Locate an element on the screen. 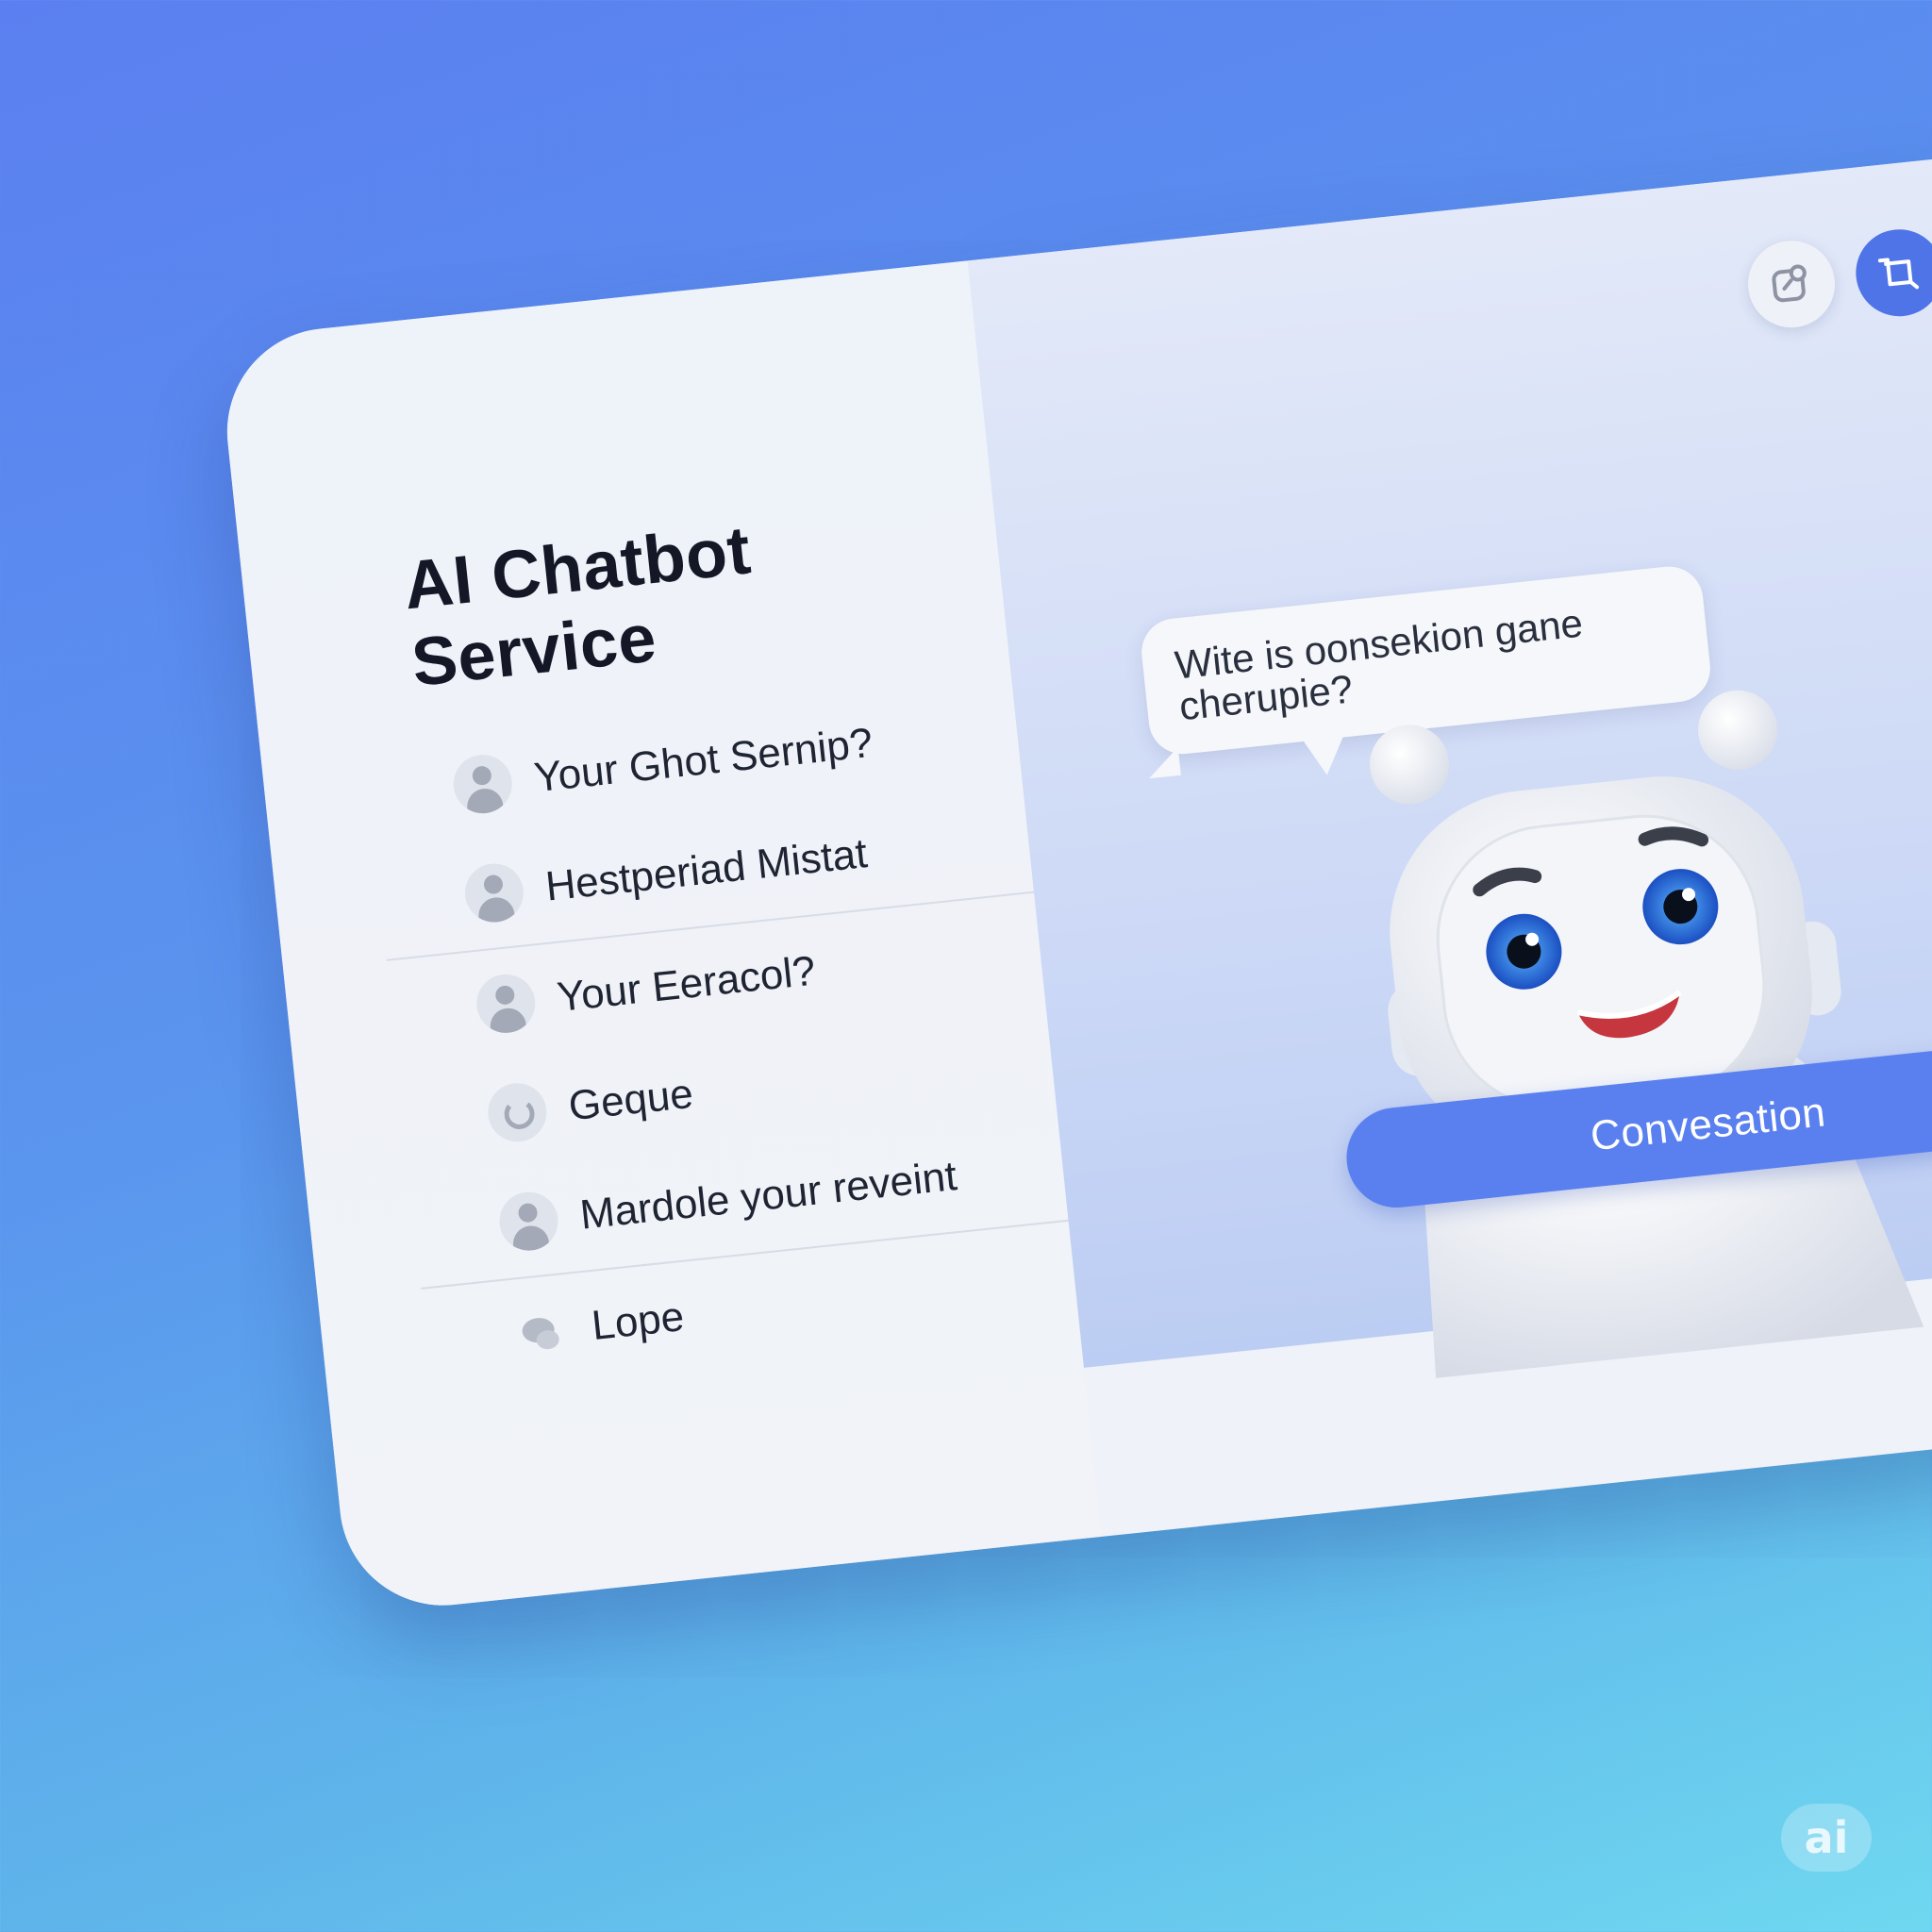 The width and height of the screenshot is (1932, 1932). refresh-icon is located at coordinates (517, 1113).